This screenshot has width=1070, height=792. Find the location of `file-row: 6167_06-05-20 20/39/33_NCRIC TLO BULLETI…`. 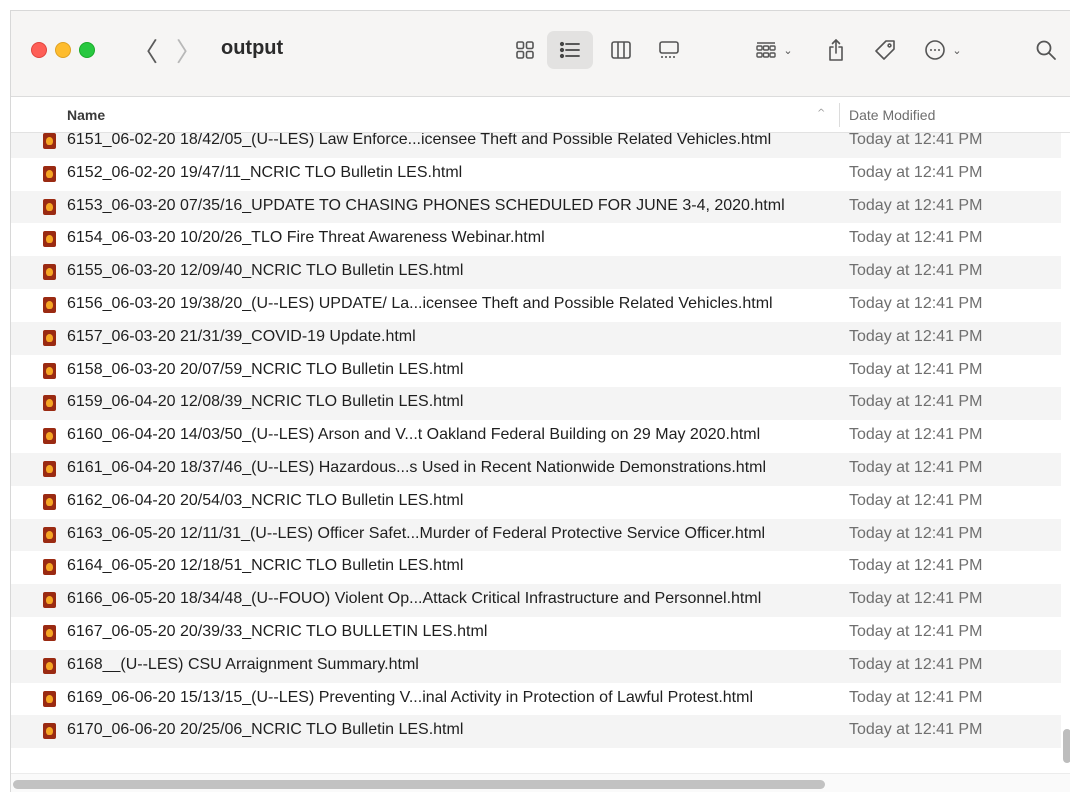

file-row: 6167_06-05-20 20/39/33_NCRIC TLO BULLETI… is located at coordinates (536, 633).